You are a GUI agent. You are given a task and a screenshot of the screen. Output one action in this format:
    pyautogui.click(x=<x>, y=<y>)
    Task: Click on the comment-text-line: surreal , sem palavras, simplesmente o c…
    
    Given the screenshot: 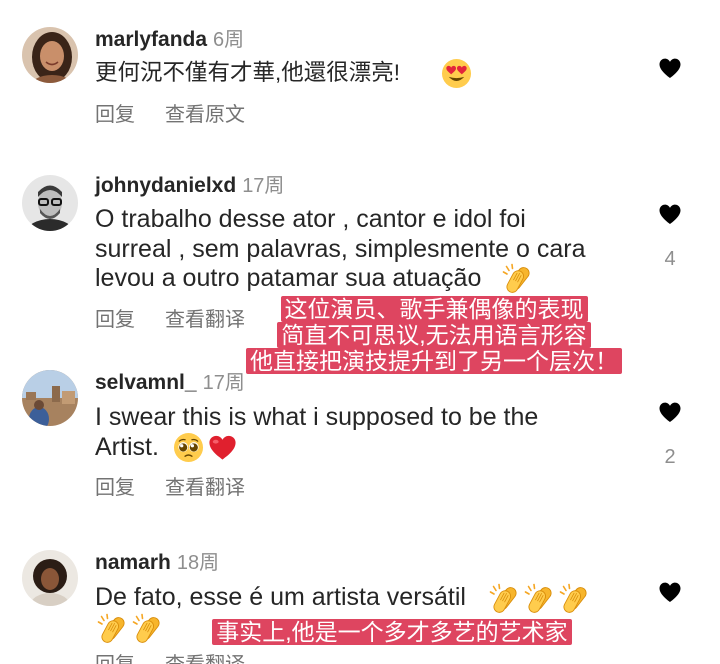 What is the action you would take?
    pyautogui.click(x=340, y=248)
    